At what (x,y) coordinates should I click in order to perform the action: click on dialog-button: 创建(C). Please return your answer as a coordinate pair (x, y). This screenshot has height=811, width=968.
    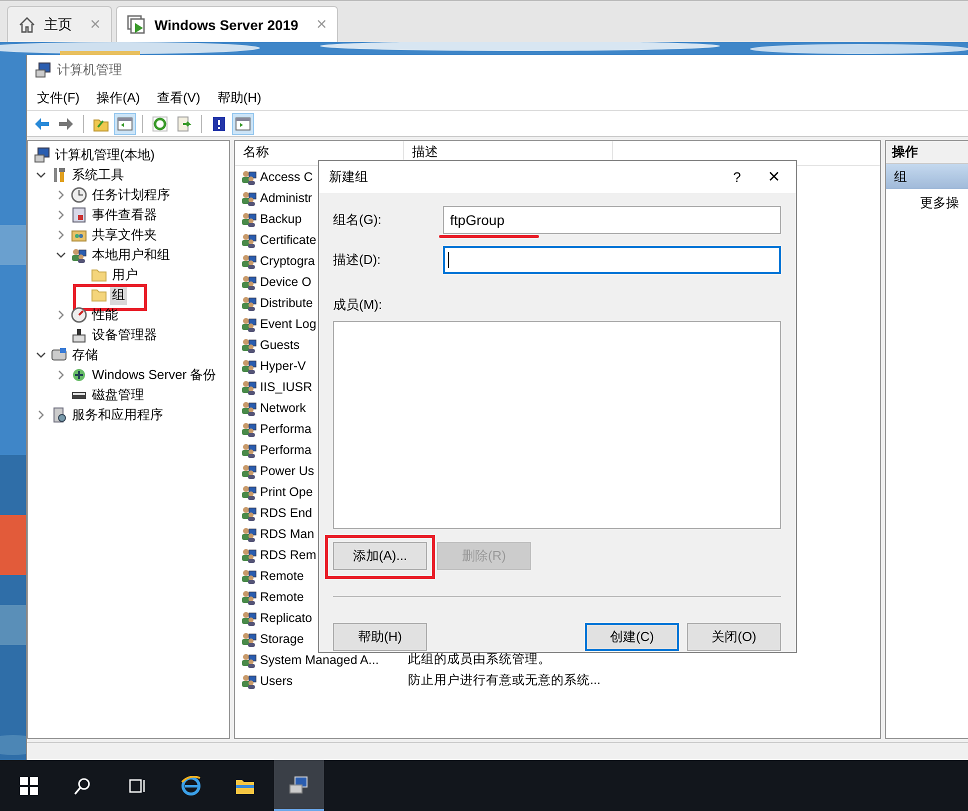
    Looking at the image, I should click on (632, 637).